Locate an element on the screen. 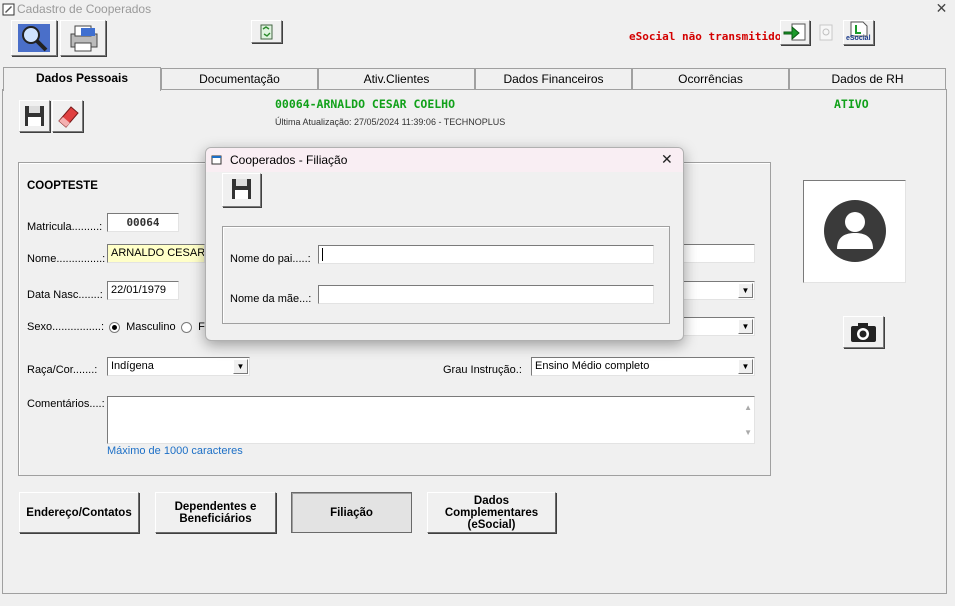  matricula-field: 00064 is located at coordinates (143, 222).